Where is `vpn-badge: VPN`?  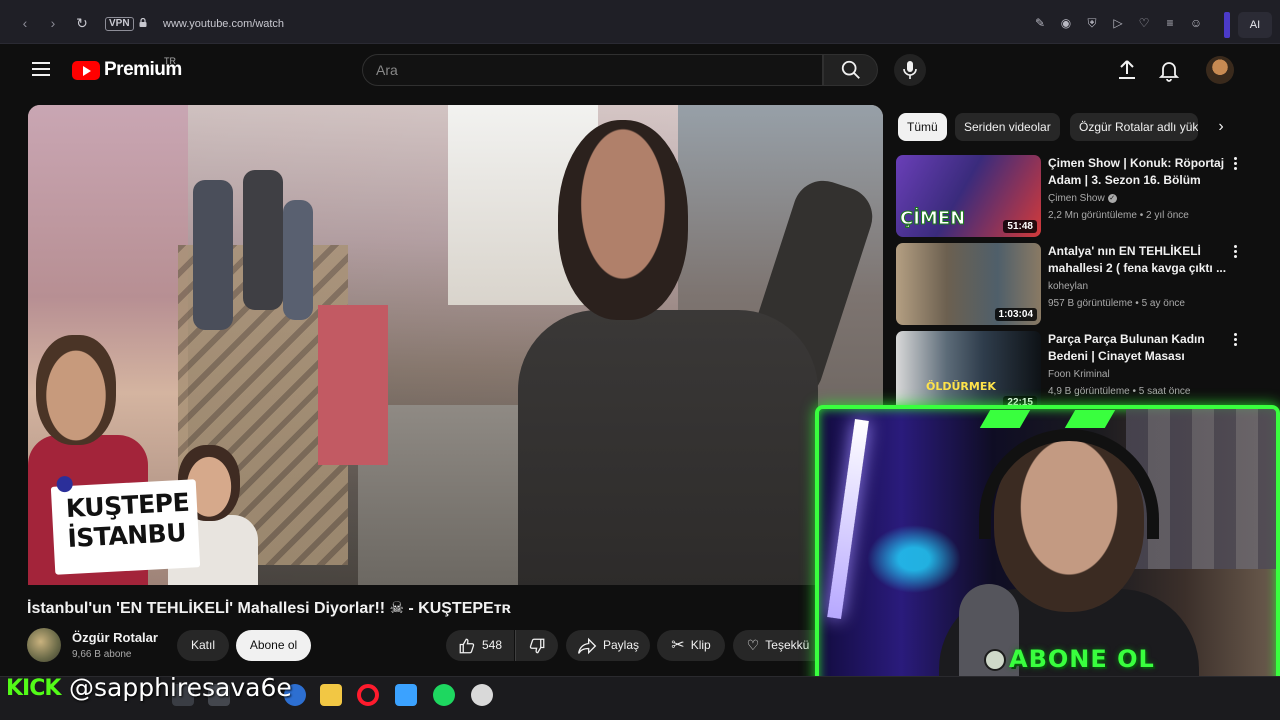 vpn-badge: VPN is located at coordinates (119, 24).